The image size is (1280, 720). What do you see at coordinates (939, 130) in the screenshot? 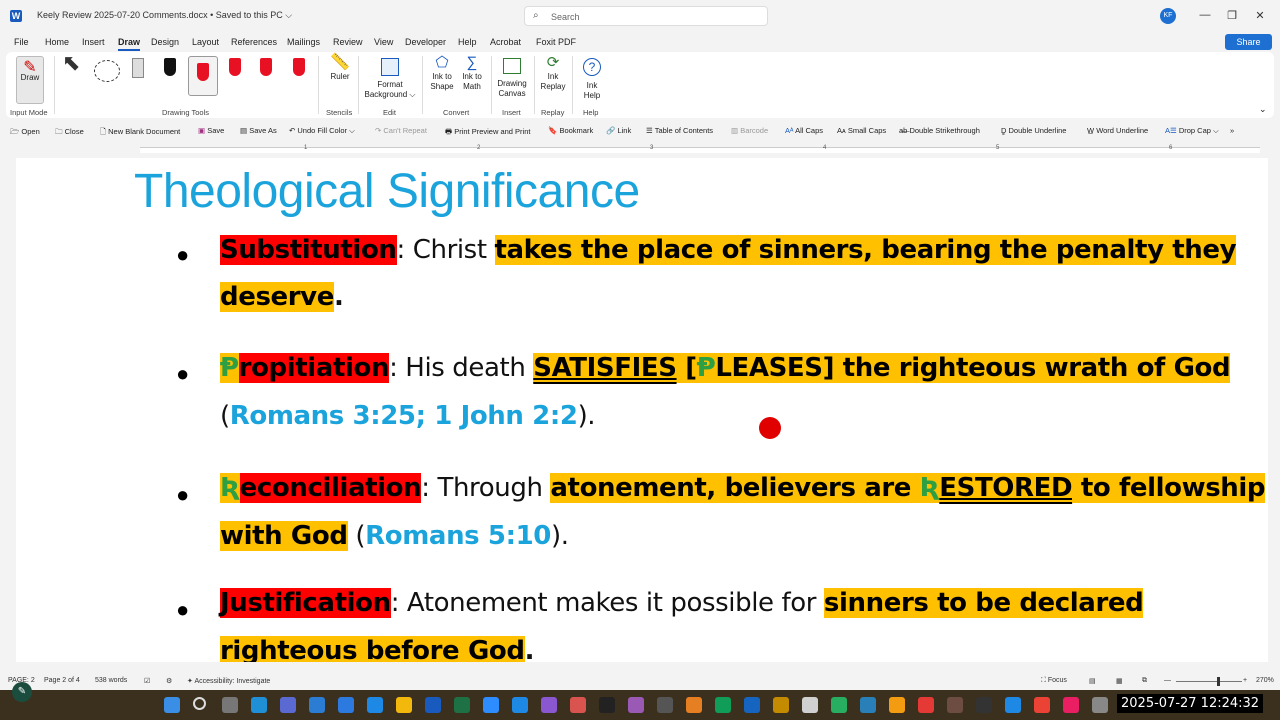
I see `double-strikethrough-button: a̶b̶ Double Strikethrough` at bounding box center [939, 130].